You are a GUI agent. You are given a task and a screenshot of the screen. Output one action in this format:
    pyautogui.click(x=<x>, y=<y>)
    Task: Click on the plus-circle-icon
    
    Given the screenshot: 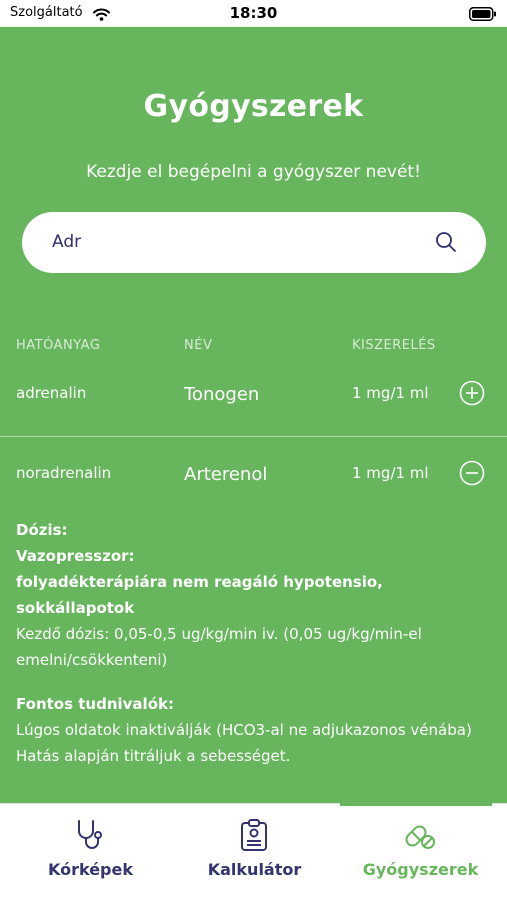 What is the action you would take?
    pyautogui.click(x=472, y=393)
    